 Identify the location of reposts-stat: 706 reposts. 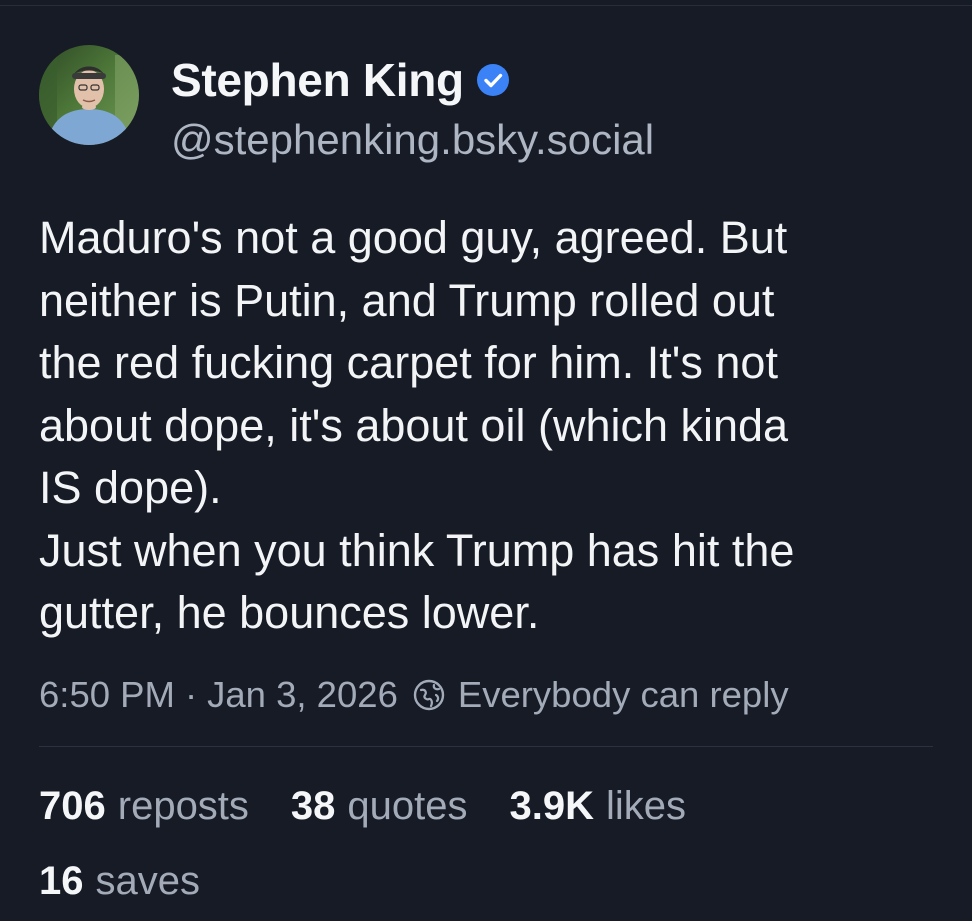
(144, 806).